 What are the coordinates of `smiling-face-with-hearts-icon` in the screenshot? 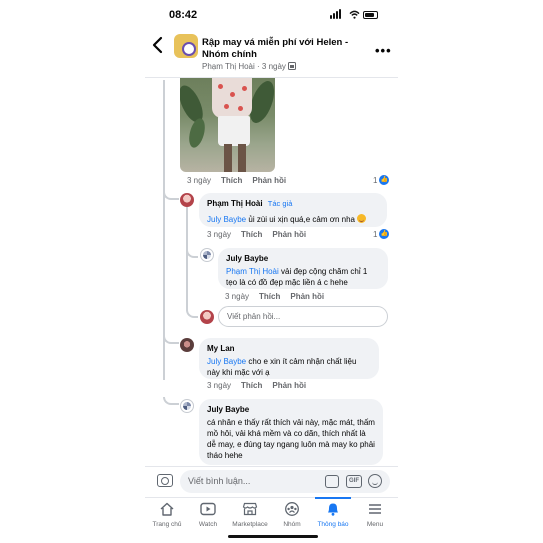 It's located at (362, 218).